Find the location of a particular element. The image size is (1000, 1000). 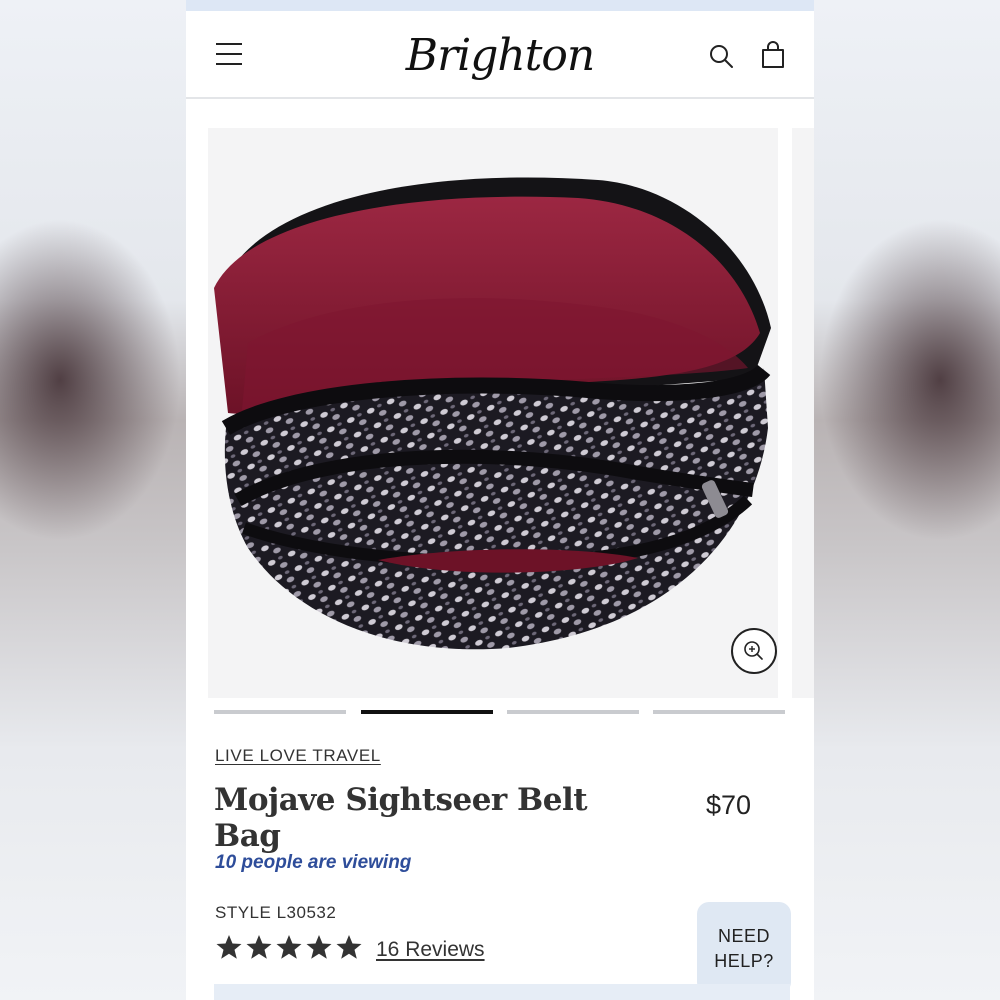

need-help-line1: NEED is located at coordinates (743, 936).